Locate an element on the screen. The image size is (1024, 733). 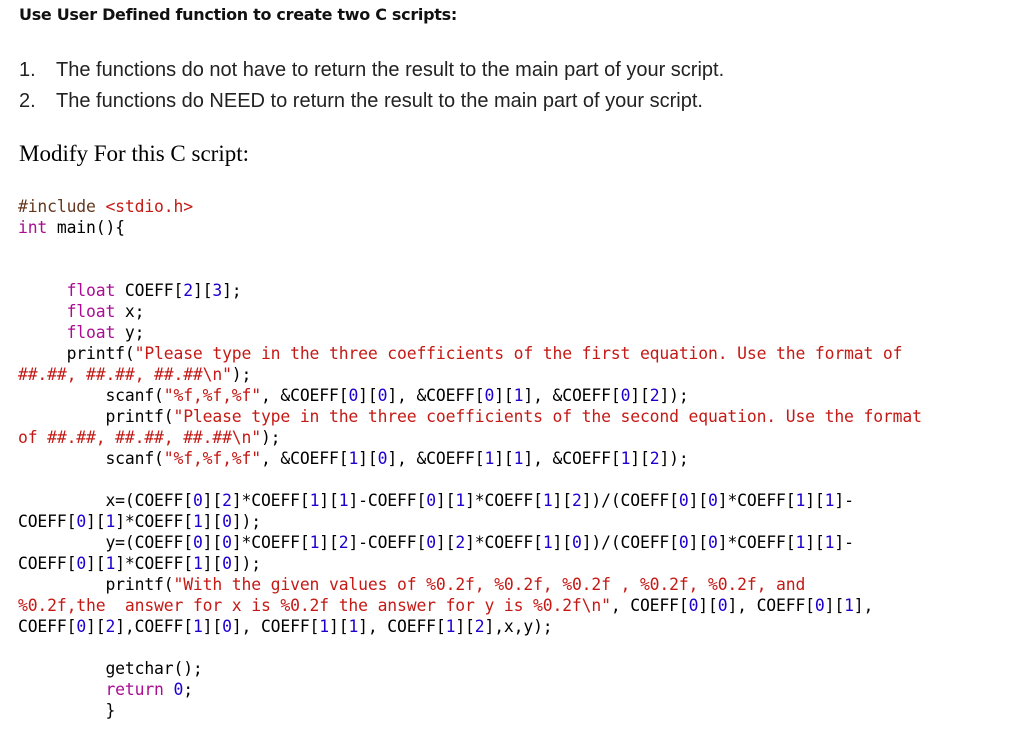
code-text: x; is located at coordinates (130, 311).